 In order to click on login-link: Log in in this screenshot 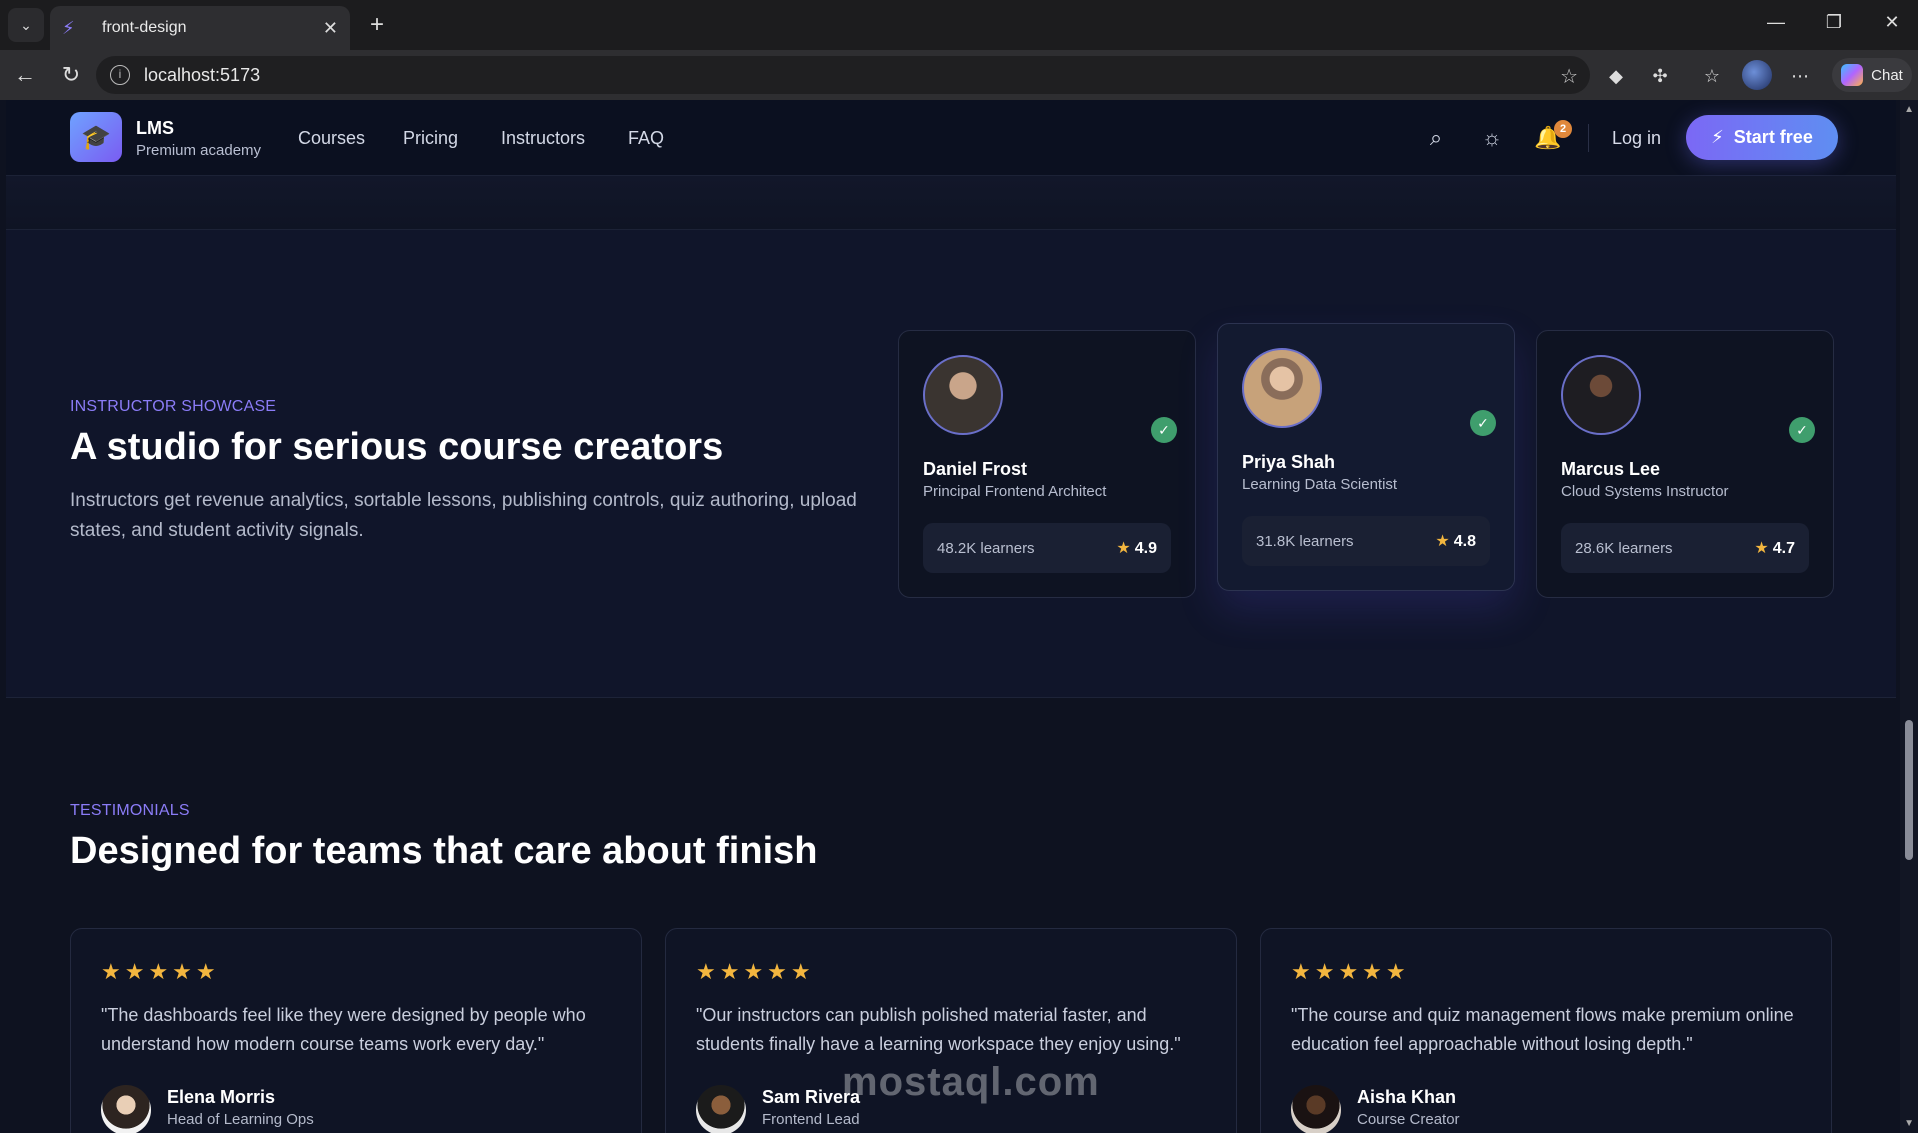, I will do `click(1636, 138)`.